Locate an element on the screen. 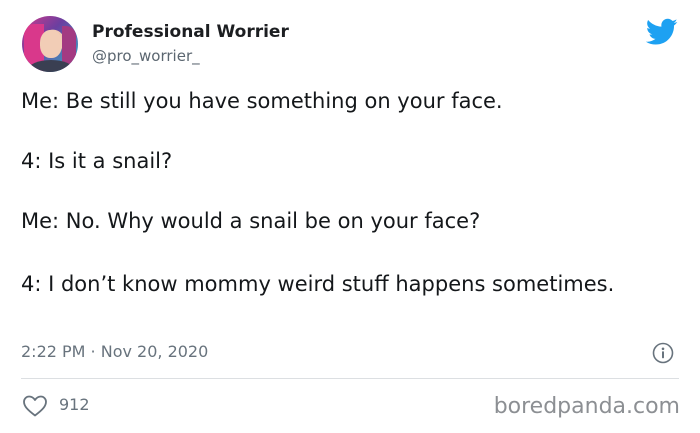 The width and height of the screenshot is (700, 433). avatar-face is located at coordinates (51, 44).